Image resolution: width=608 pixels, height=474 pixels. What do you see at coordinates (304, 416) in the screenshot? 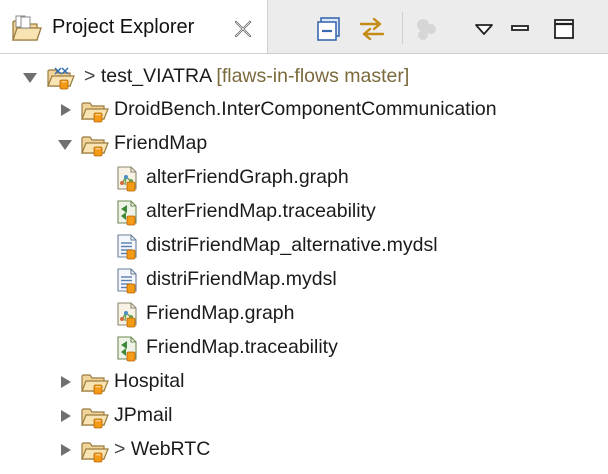
I see `tree-row-folder: JPmail` at bounding box center [304, 416].